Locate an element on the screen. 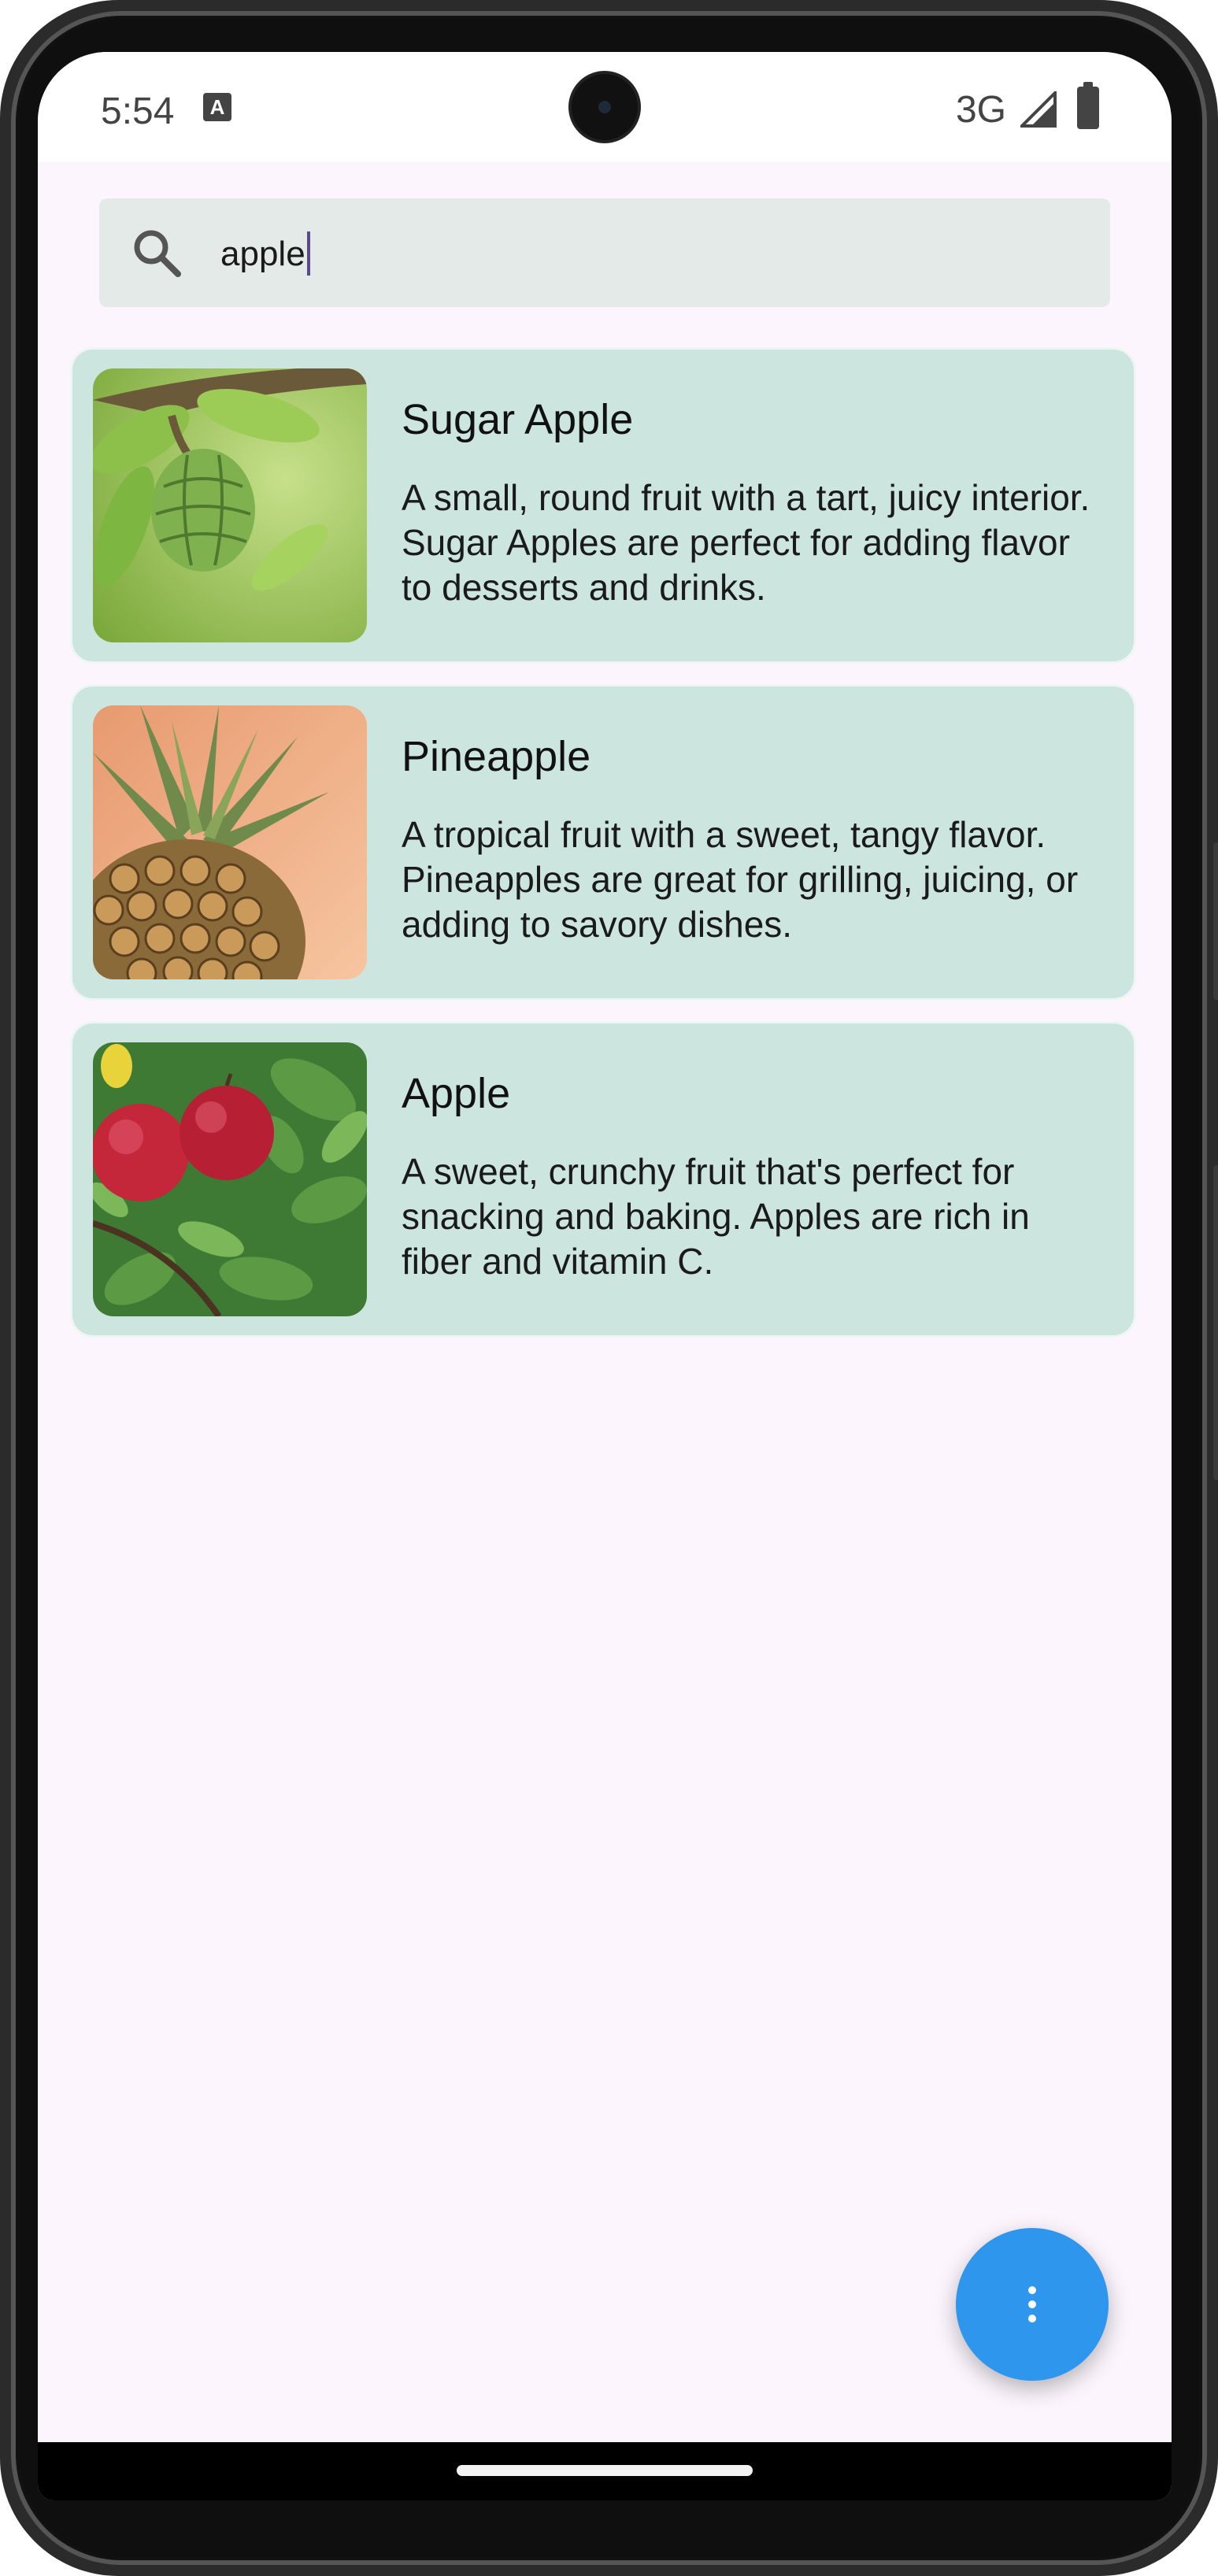 Image resolution: width=1218 pixels, height=2576 pixels. battery-icon is located at coordinates (1088, 105).